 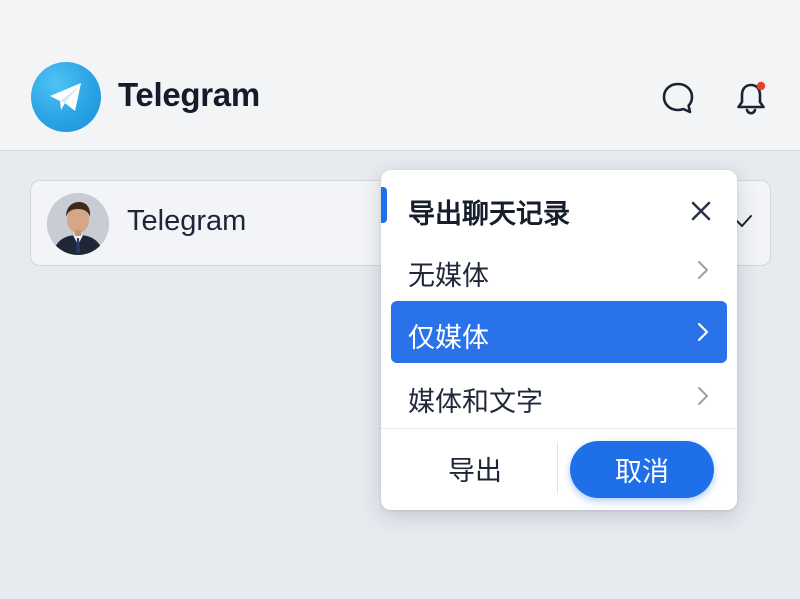 I want to click on dialog-title: 导出聊天记录, so click(x=489, y=214).